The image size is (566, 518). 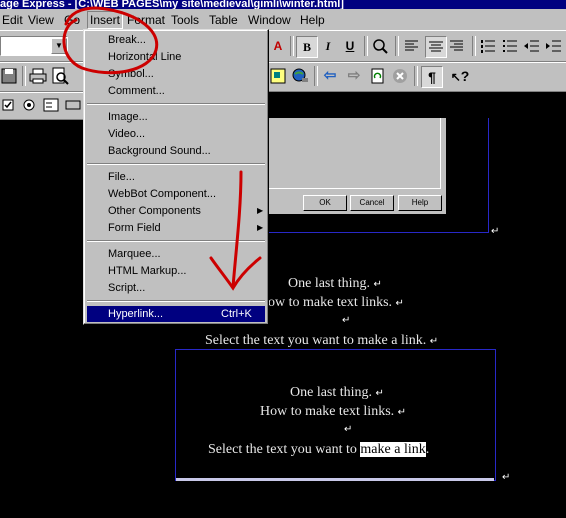 I want to click on web-link-icon, so click(x=300, y=76).